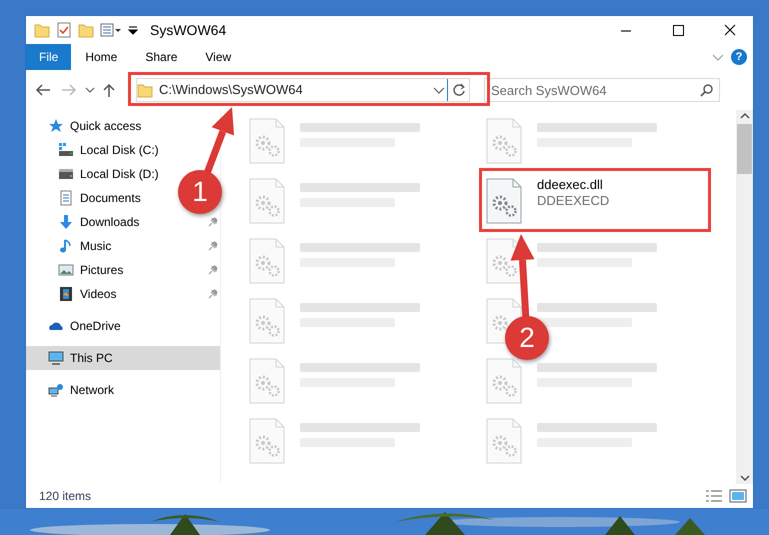  I want to click on sidebar-item: Documents, so click(83, 198).